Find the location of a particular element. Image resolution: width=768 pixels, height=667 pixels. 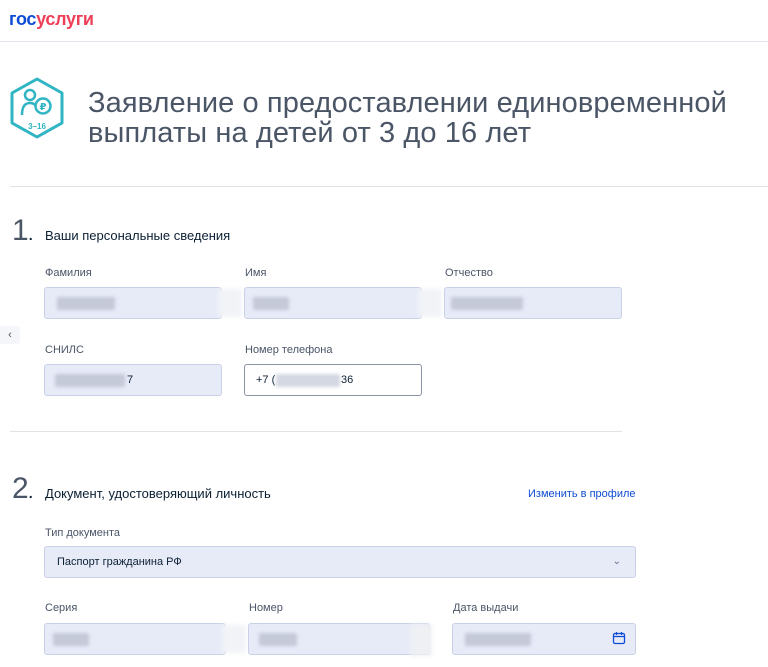

logo-text-uslugi: услуги is located at coordinates (65, 19).